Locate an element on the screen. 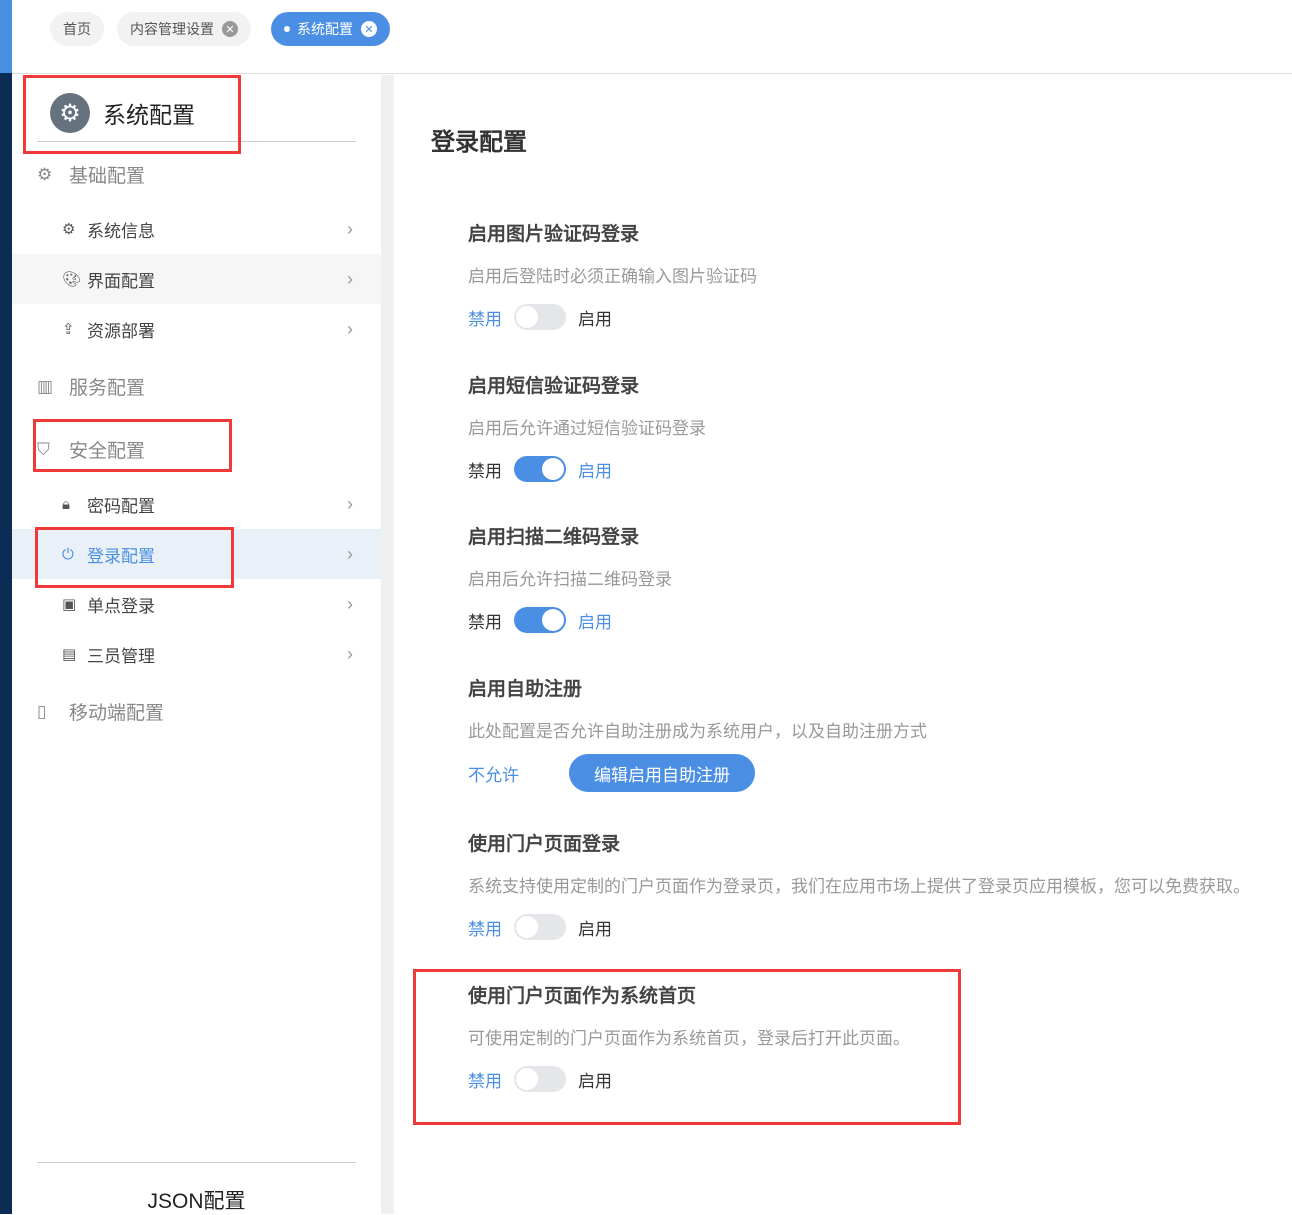 The image size is (1292, 1215). group-mobile: ▯ 移动端配置 is located at coordinates (100, 711).